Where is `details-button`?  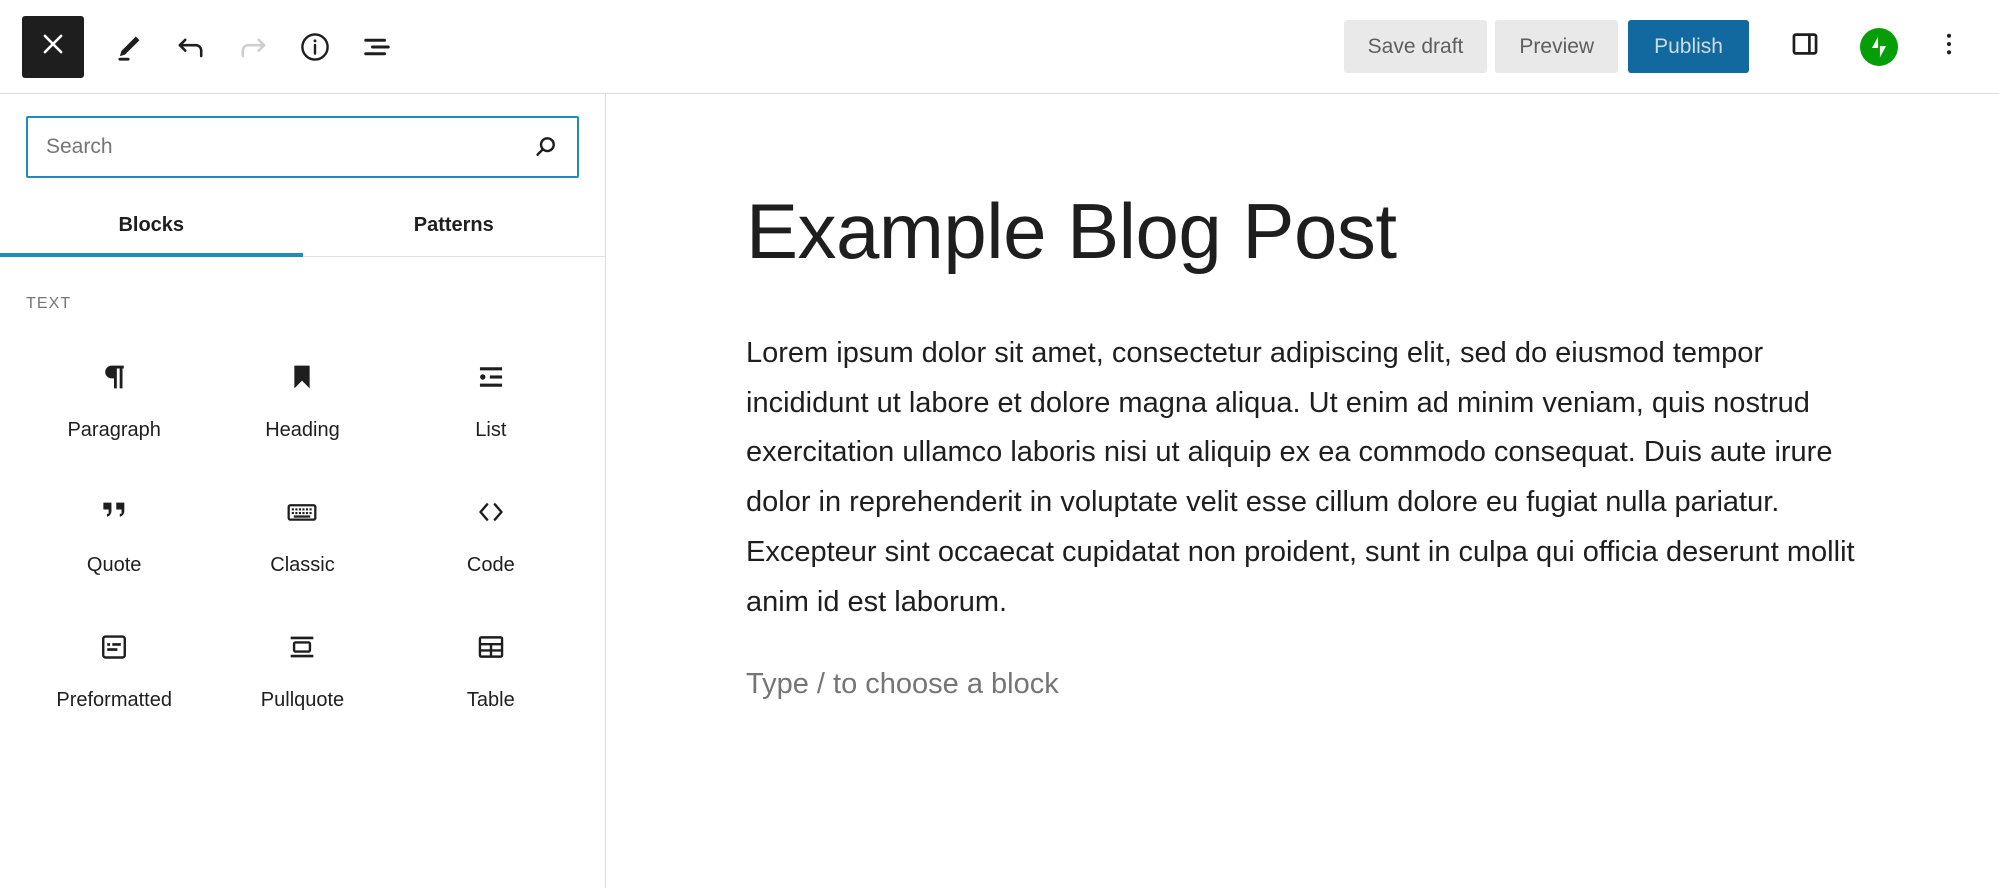 details-button is located at coordinates (315, 47).